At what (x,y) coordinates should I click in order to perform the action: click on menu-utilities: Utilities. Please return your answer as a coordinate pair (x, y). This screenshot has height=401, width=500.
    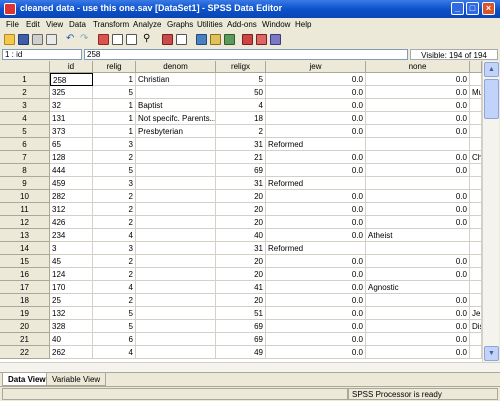
    Looking at the image, I should click on (210, 24).